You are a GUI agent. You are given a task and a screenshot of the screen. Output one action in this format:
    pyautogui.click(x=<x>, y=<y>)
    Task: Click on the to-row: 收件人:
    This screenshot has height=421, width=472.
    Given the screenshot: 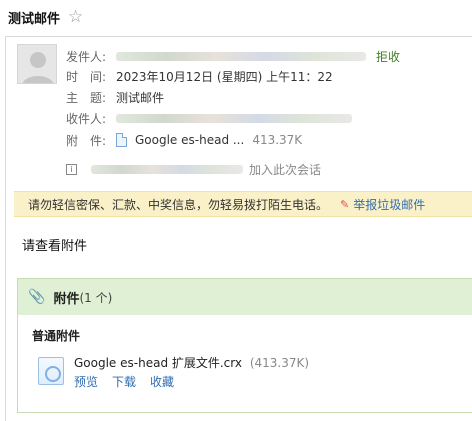 What is the action you would take?
    pyautogui.click(x=209, y=118)
    